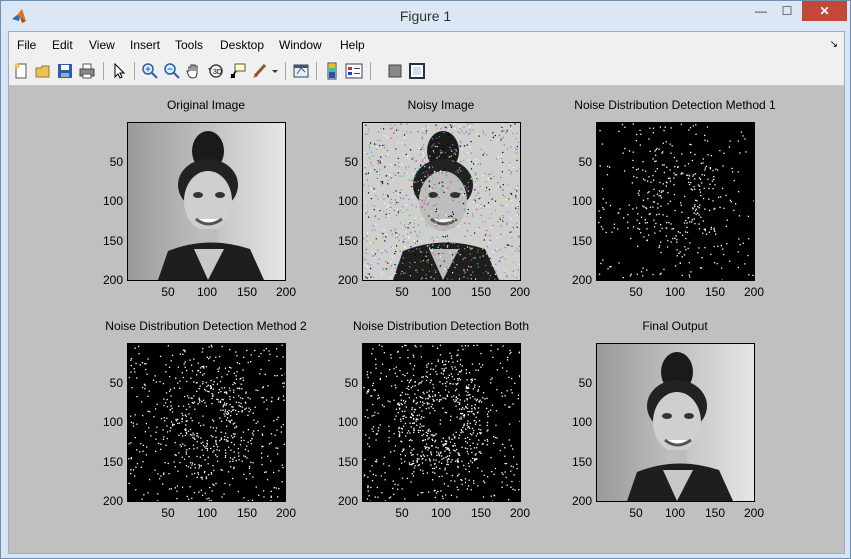 The height and width of the screenshot is (559, 851). What do you see at coordinates (301, 71) in the screenshot?
I see `link-plot-icon` at bounding box center [301, 71].